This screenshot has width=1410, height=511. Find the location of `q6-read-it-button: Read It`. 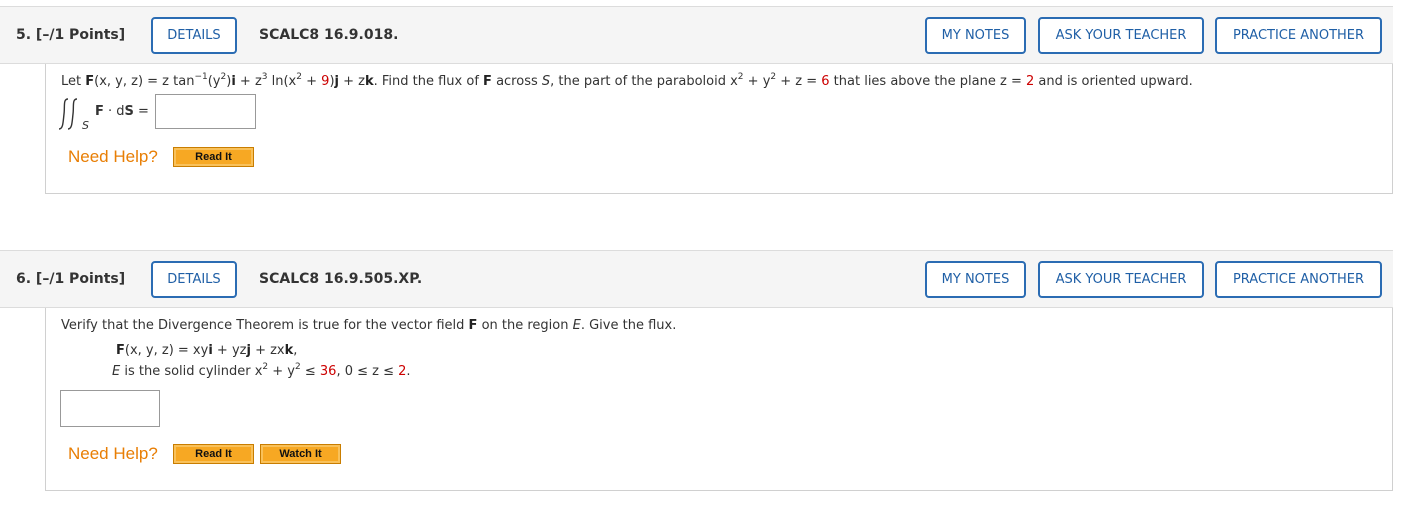

q6-read-it-button: Read It is located at coordinates (213, 454).